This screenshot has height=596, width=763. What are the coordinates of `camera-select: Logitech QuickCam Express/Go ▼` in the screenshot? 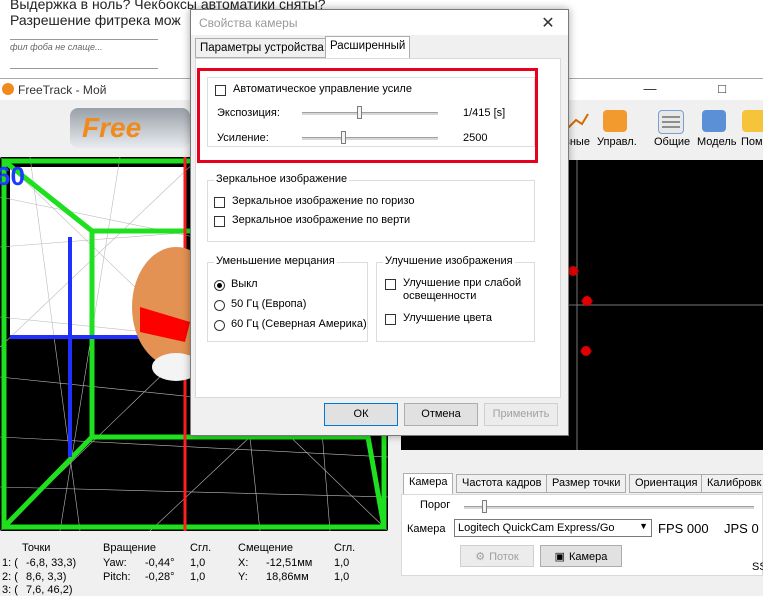 It's located at (553, 528).